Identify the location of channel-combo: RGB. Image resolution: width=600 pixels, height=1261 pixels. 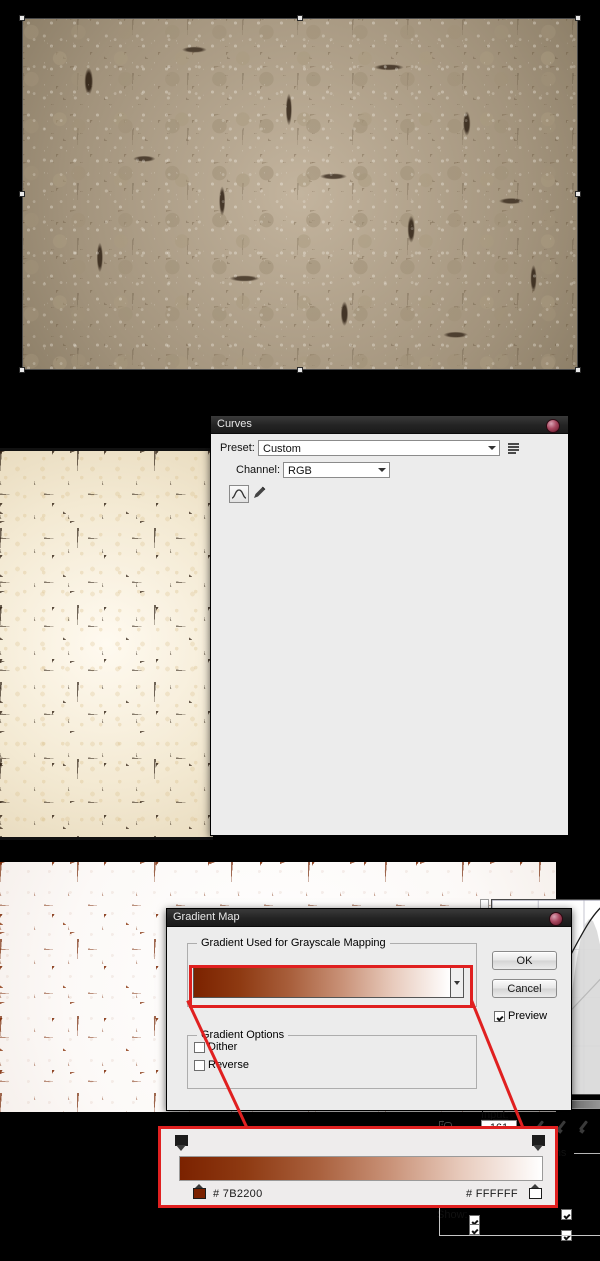
(336, 470).